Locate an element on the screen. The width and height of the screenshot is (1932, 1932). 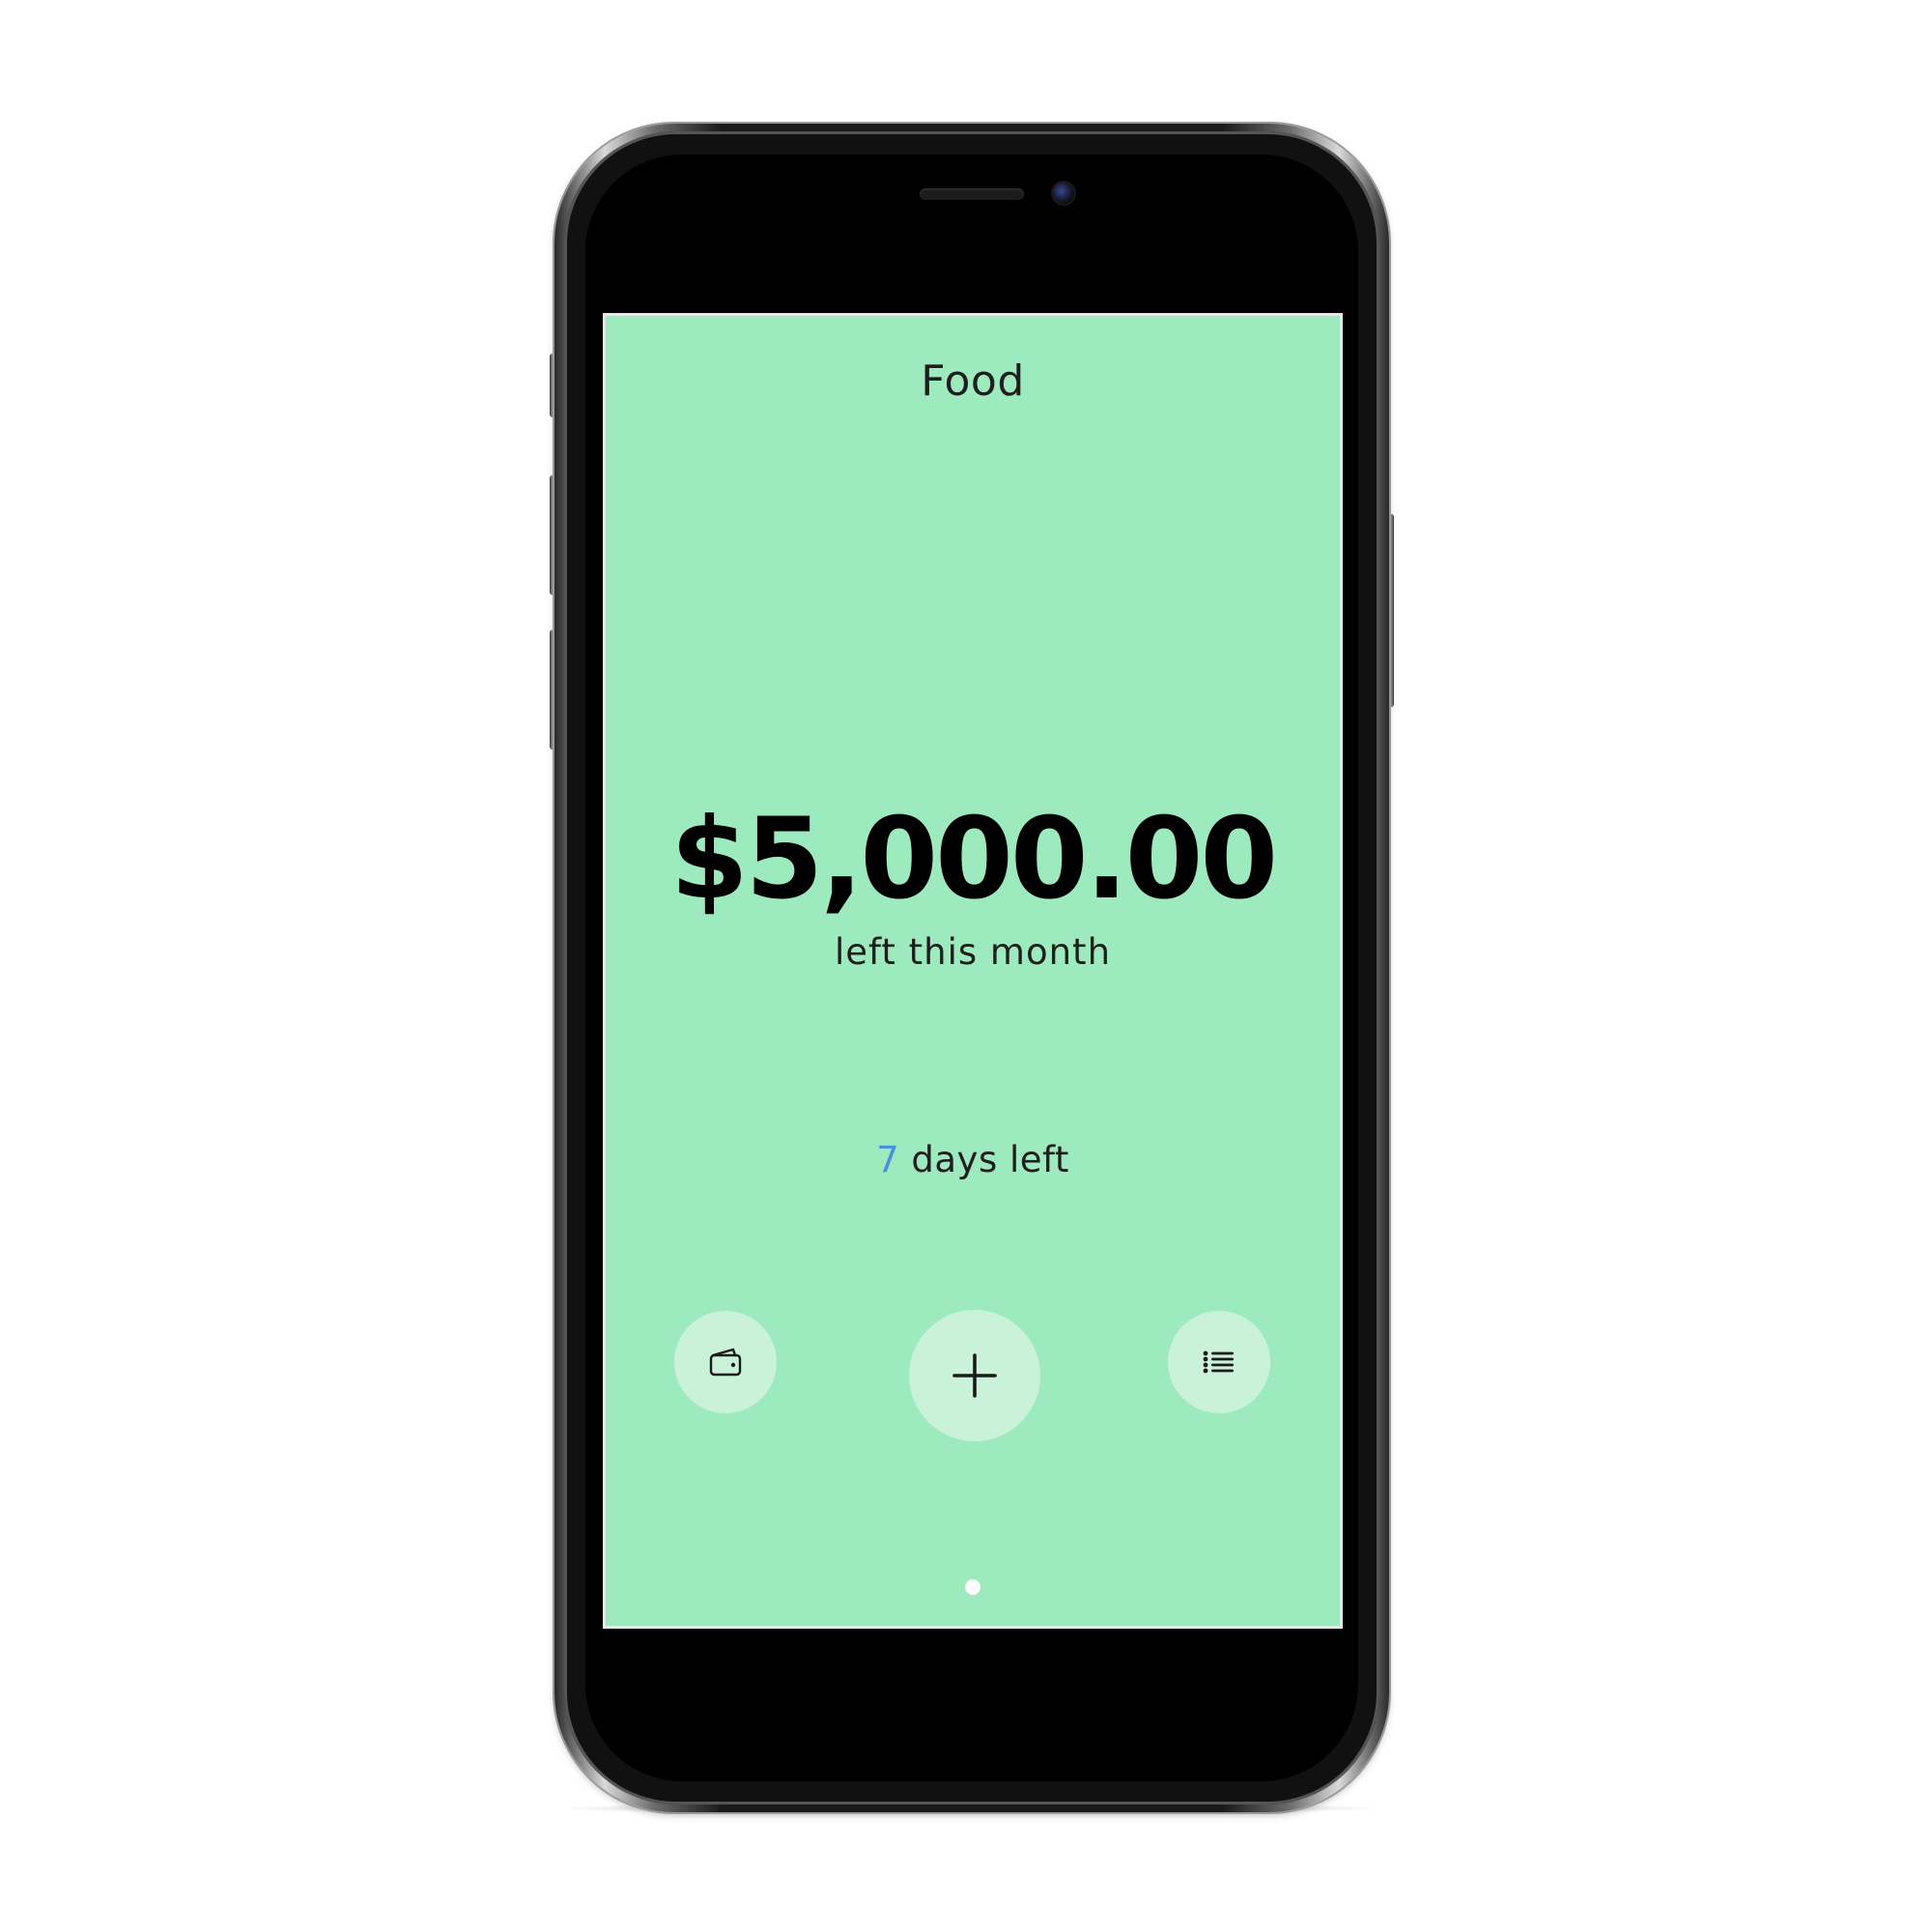
wallet-icon is located at coordinates (725, 1362).